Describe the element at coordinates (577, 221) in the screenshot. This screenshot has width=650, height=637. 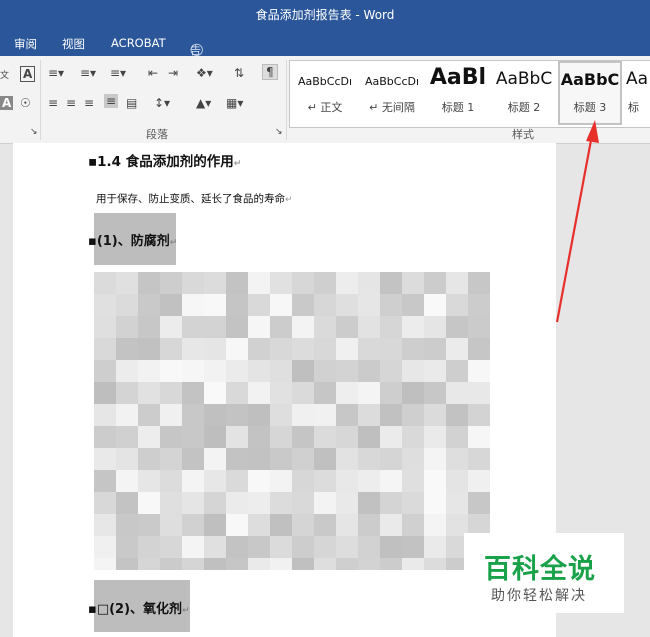
I see `annotation-arrow-icon` at that location.